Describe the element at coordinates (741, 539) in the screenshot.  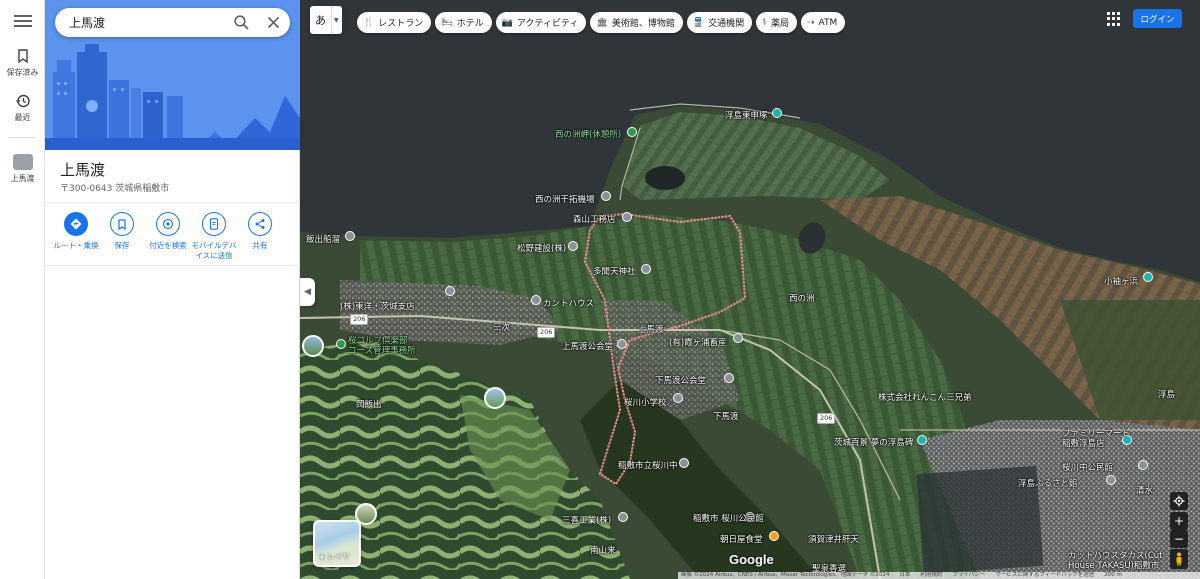
I see `map-label: 朝日屋食堂` at that location.